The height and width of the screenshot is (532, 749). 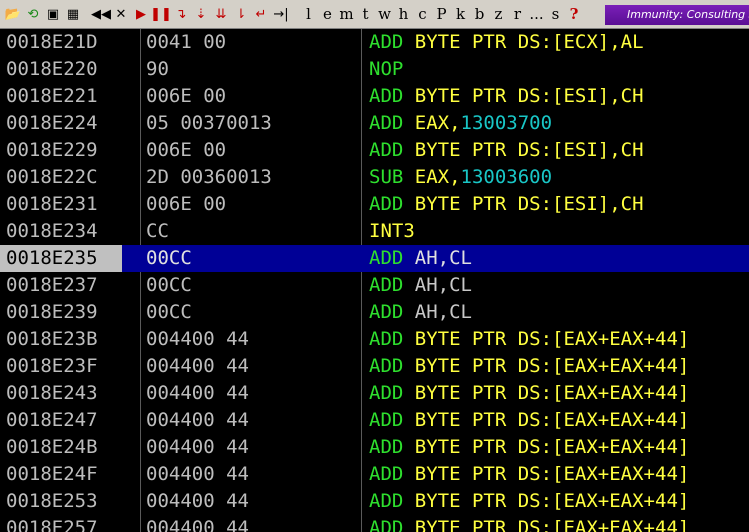 I want to click on disassembly-cell: SUB EAX,13003600, so click(x=460, y=177).